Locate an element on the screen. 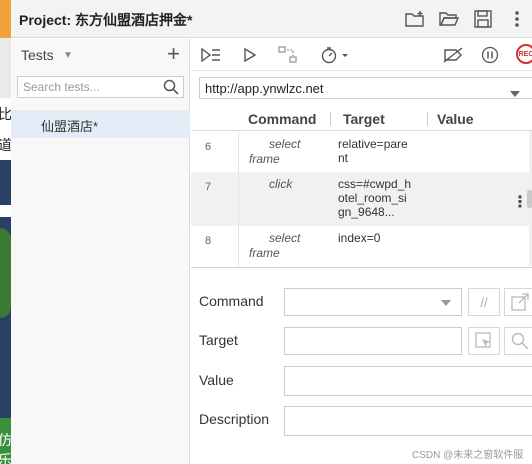 This screenshot has height=464, width=532. find-target-icon is located at coordinates (518, 341).